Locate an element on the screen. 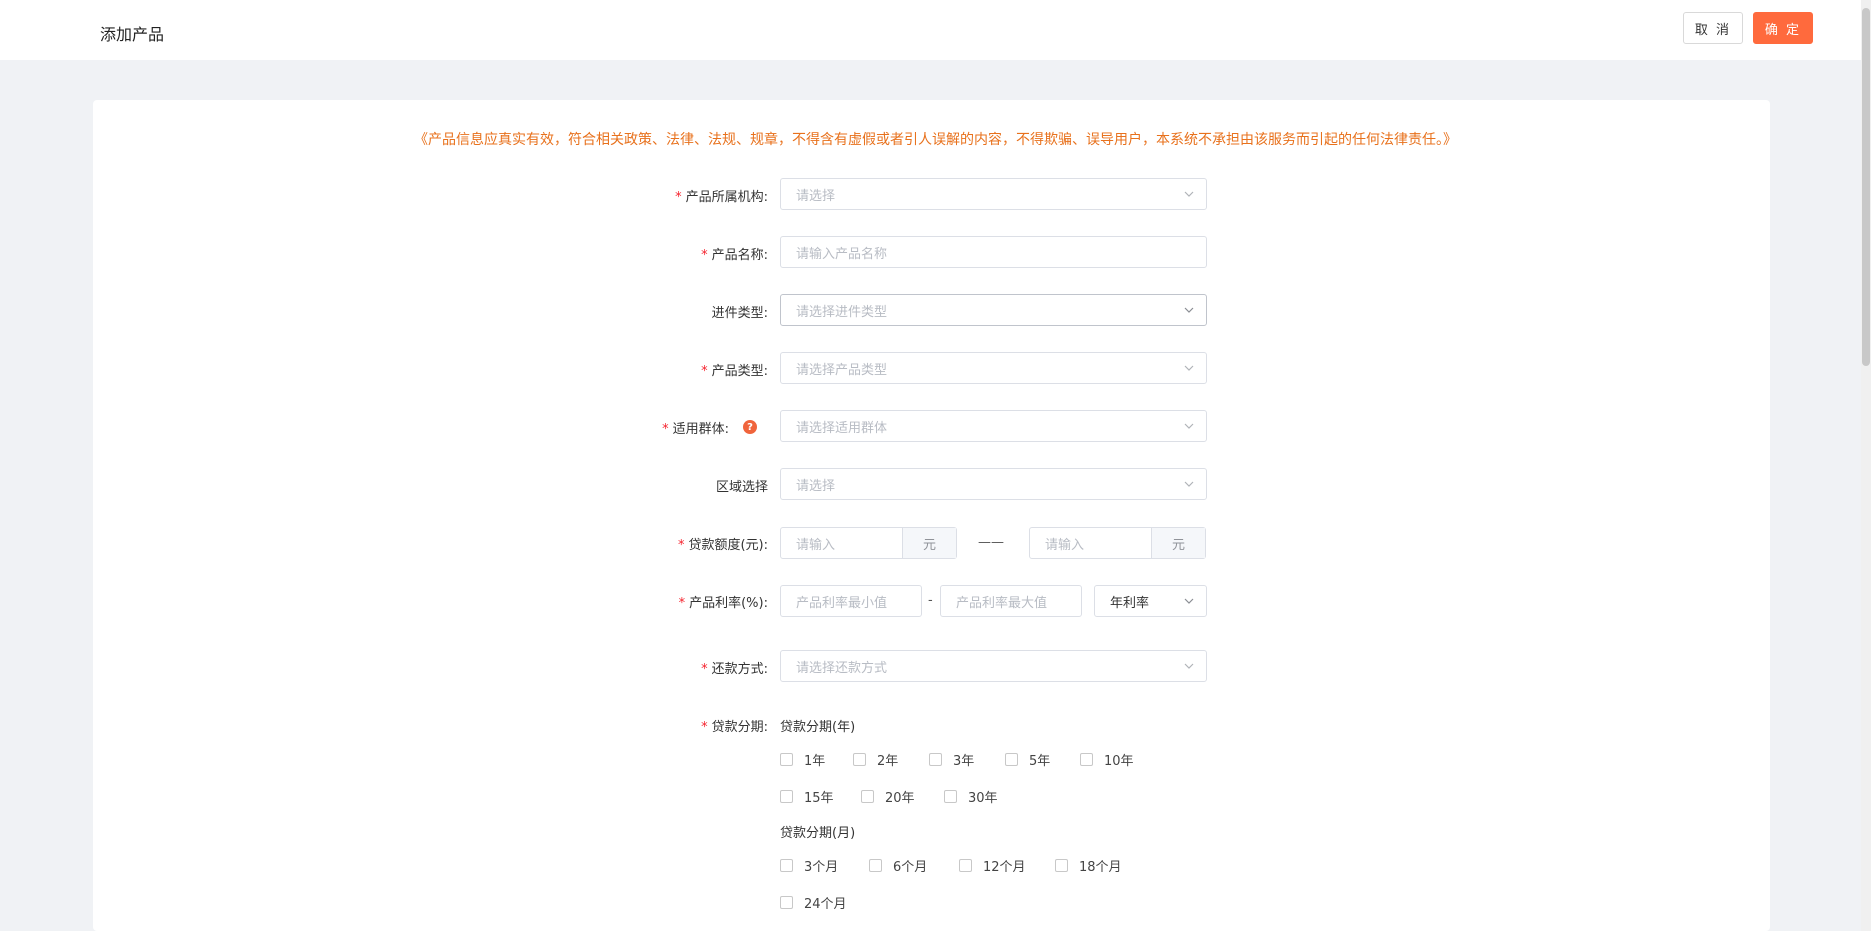  term-label: * 贷款分期: is located at coordinates (734, 727).